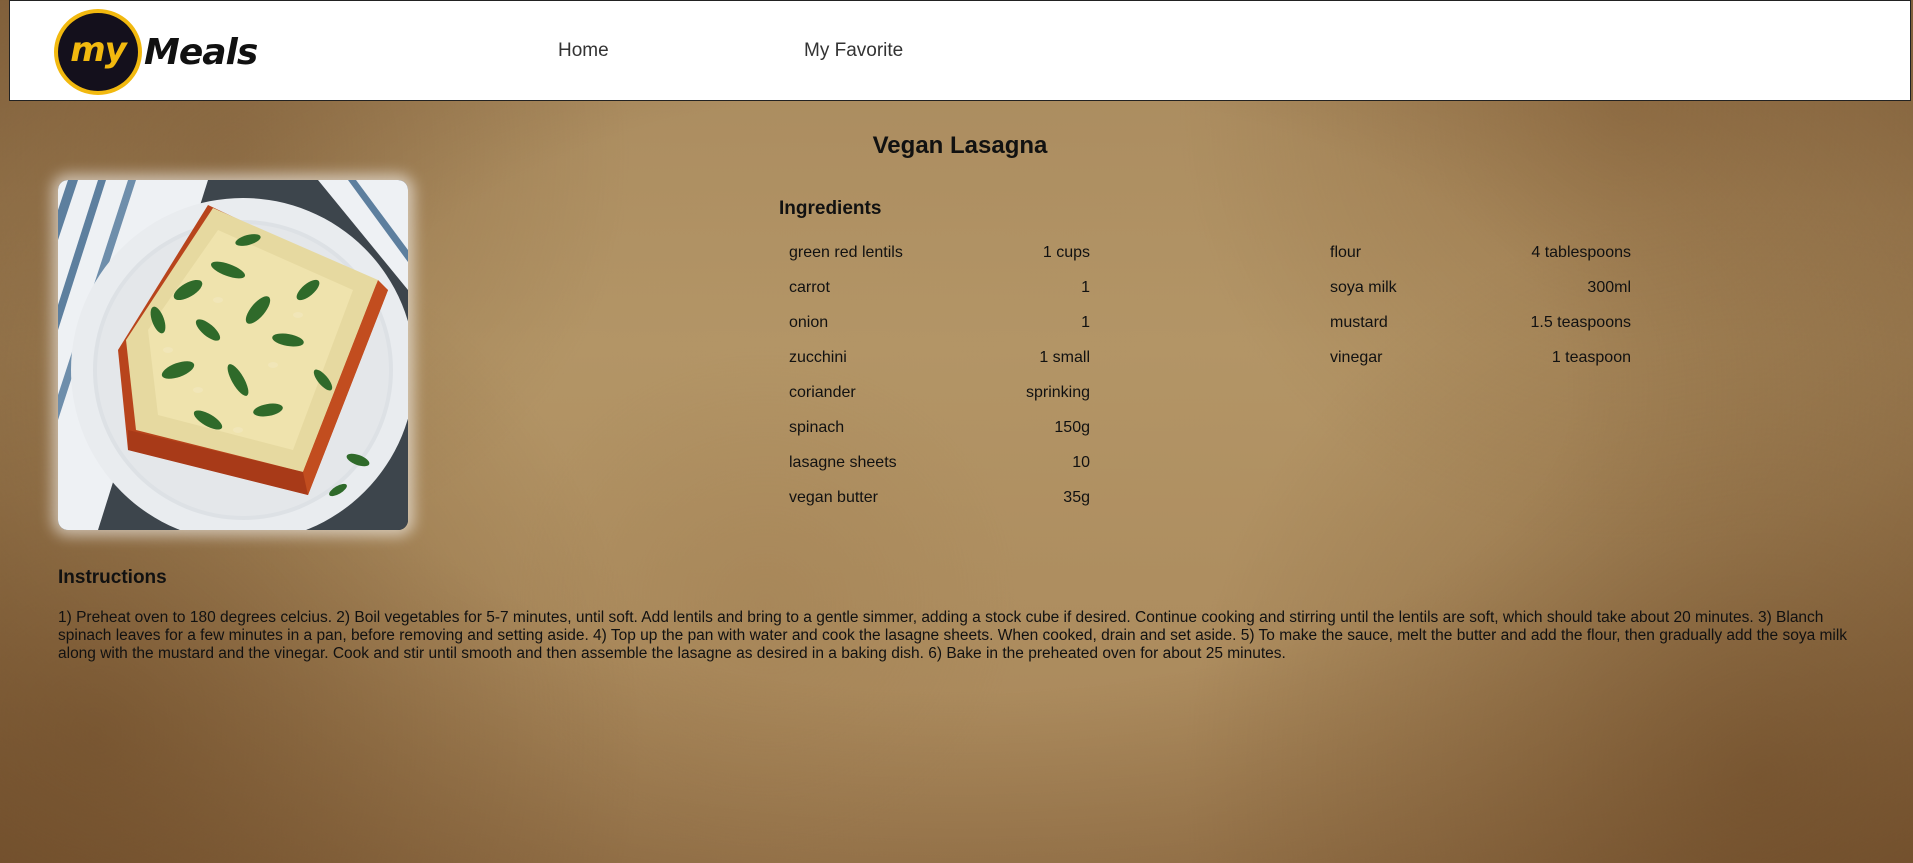 Image resolution: width=1913 pixels, height=863 pixels. Describe the element at coordinates (846, 252) in the screenshot. I see `ingredient-name: green red lentils` at that location.